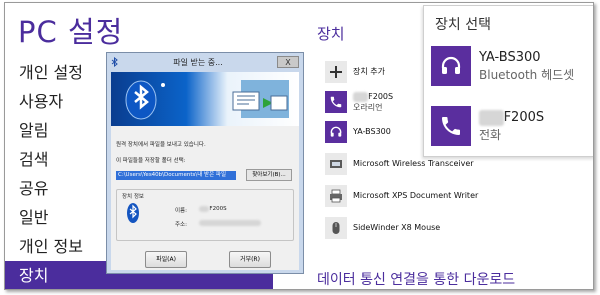  I want to click on device-subtitle: 오라리언, so click(368, 107).